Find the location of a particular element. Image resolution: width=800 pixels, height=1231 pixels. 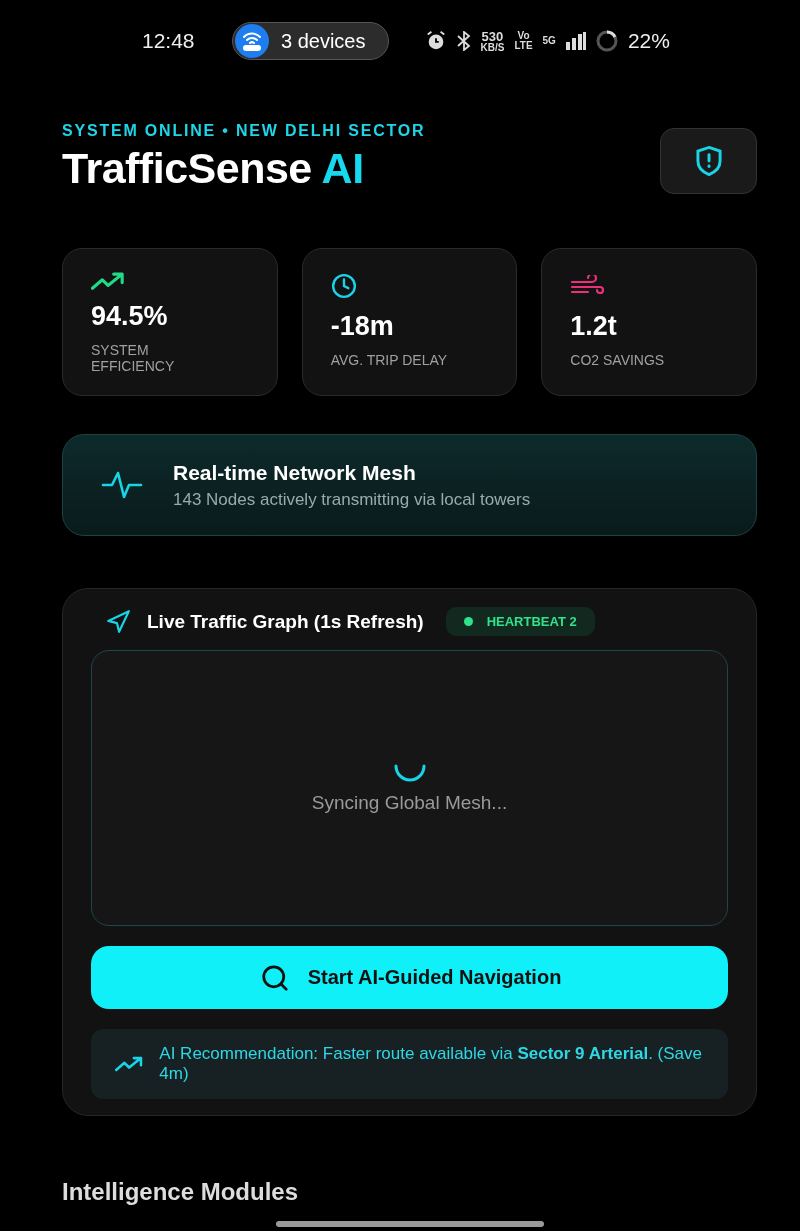

mesh-subtitle: 143 Nodes actively transmitting via local towers is located at coordinates (352, 499).